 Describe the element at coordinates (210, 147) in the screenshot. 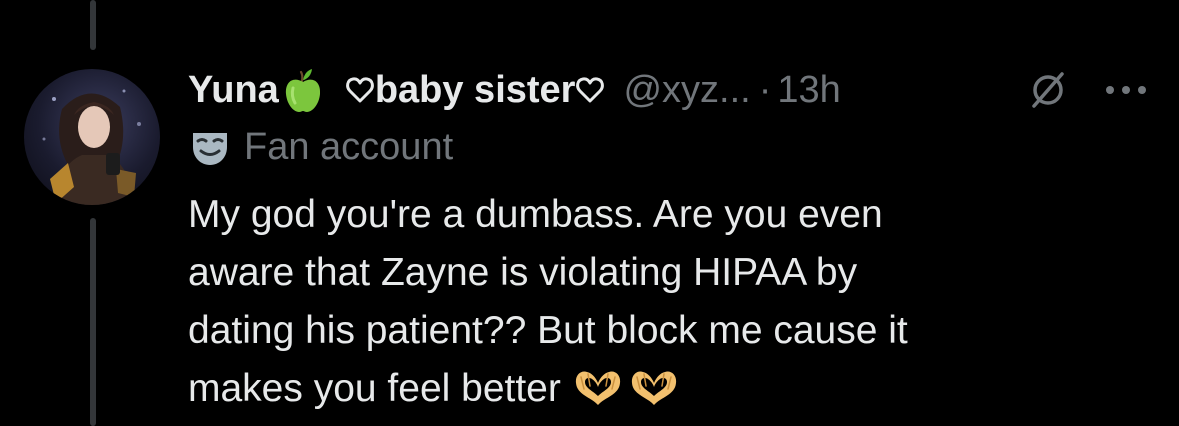

I see `performing-arts-mask-icon` at that location.